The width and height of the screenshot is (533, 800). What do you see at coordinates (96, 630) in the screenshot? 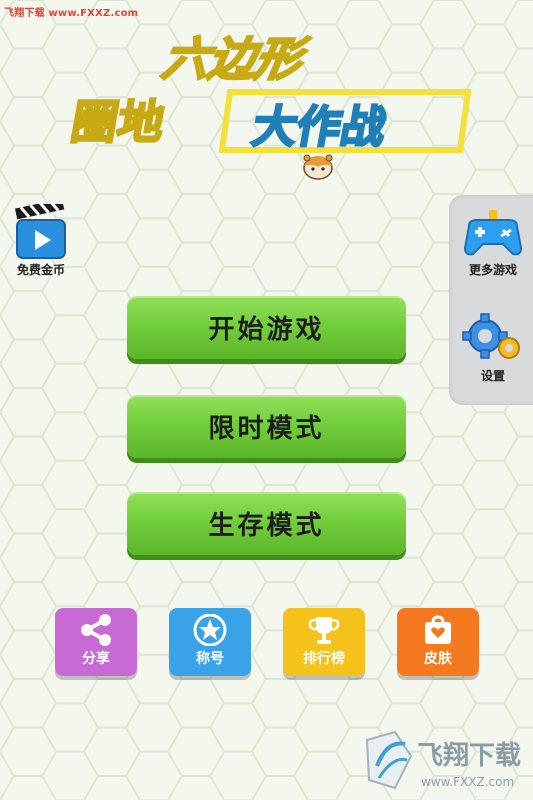
I see `share-icon` at bounding box center [96, 630].